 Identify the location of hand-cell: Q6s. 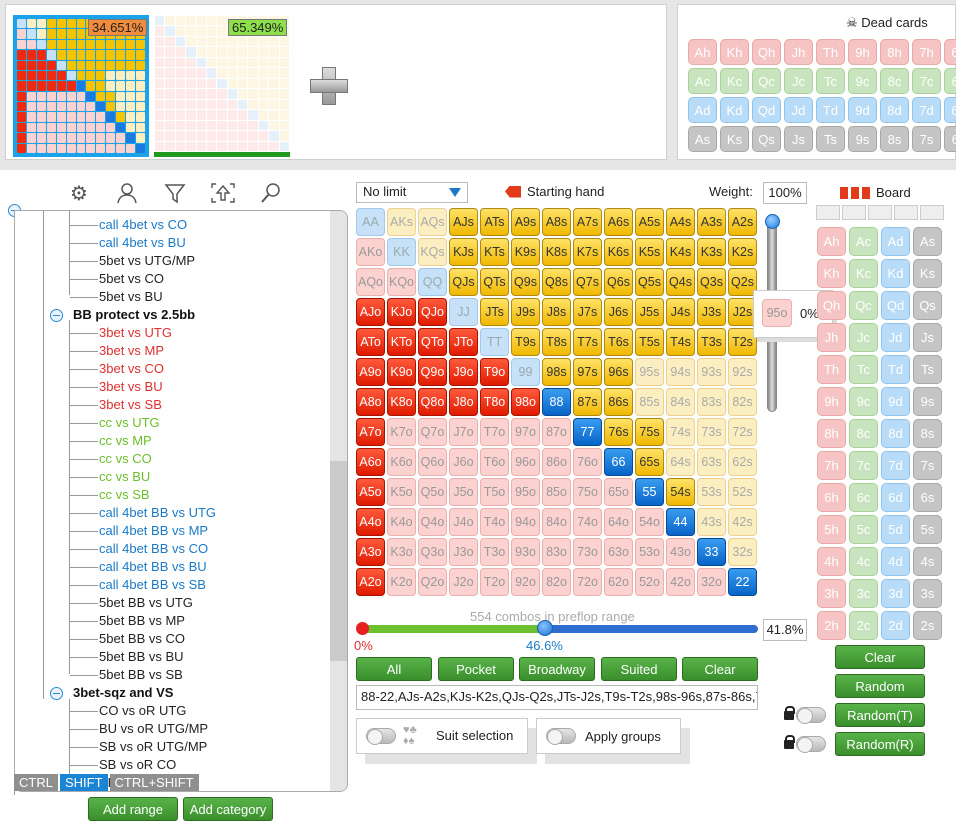
(618, 282).